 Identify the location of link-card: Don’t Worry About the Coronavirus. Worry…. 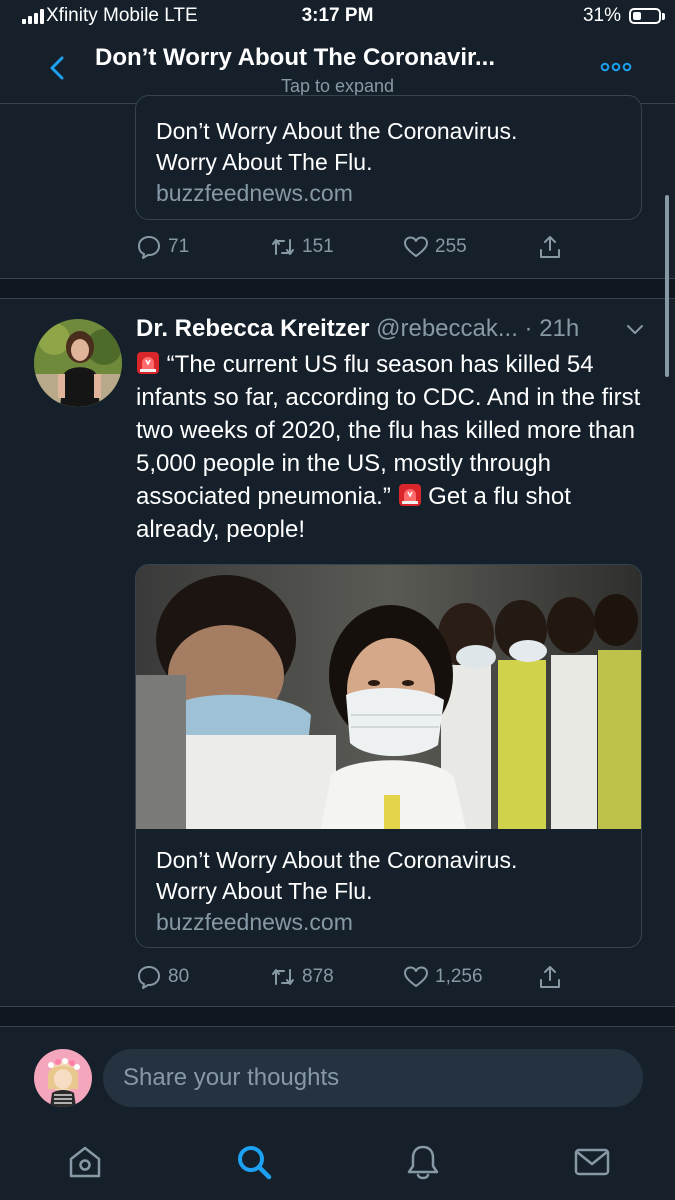
(388, 157).